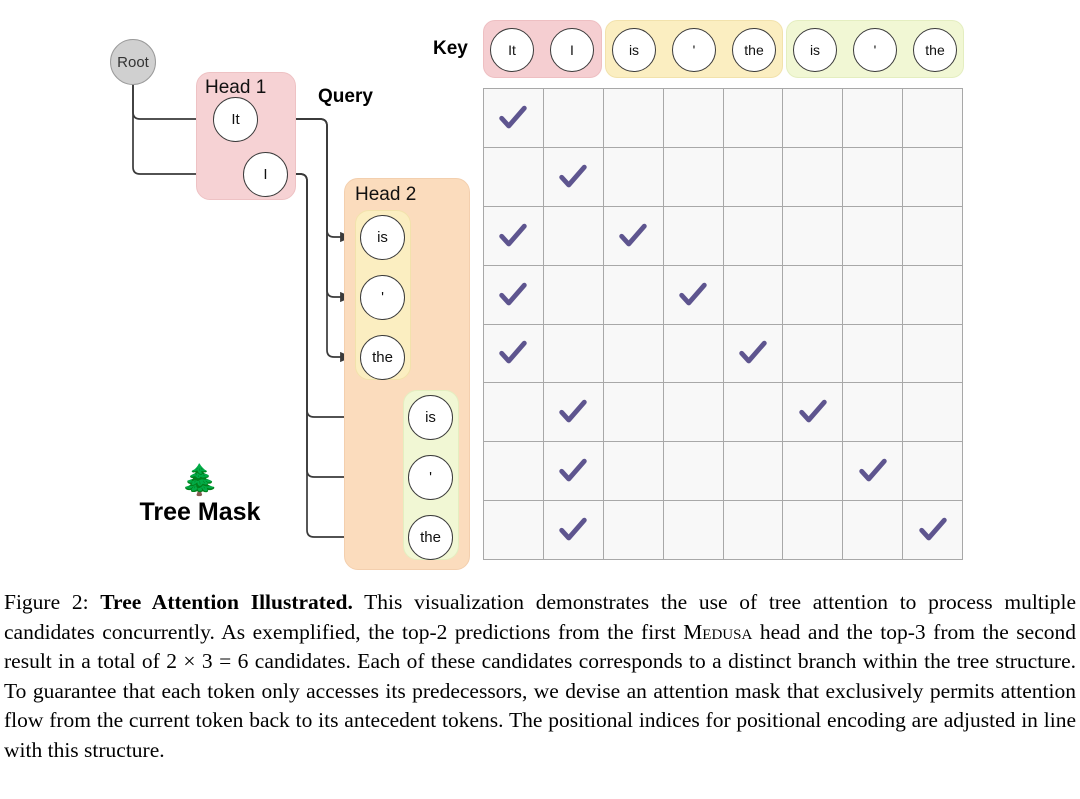  What do you see at coordinates (813, 354) in the screenshot?
I see `mask-cell-r5-c6` at bounding box center [813, 354].